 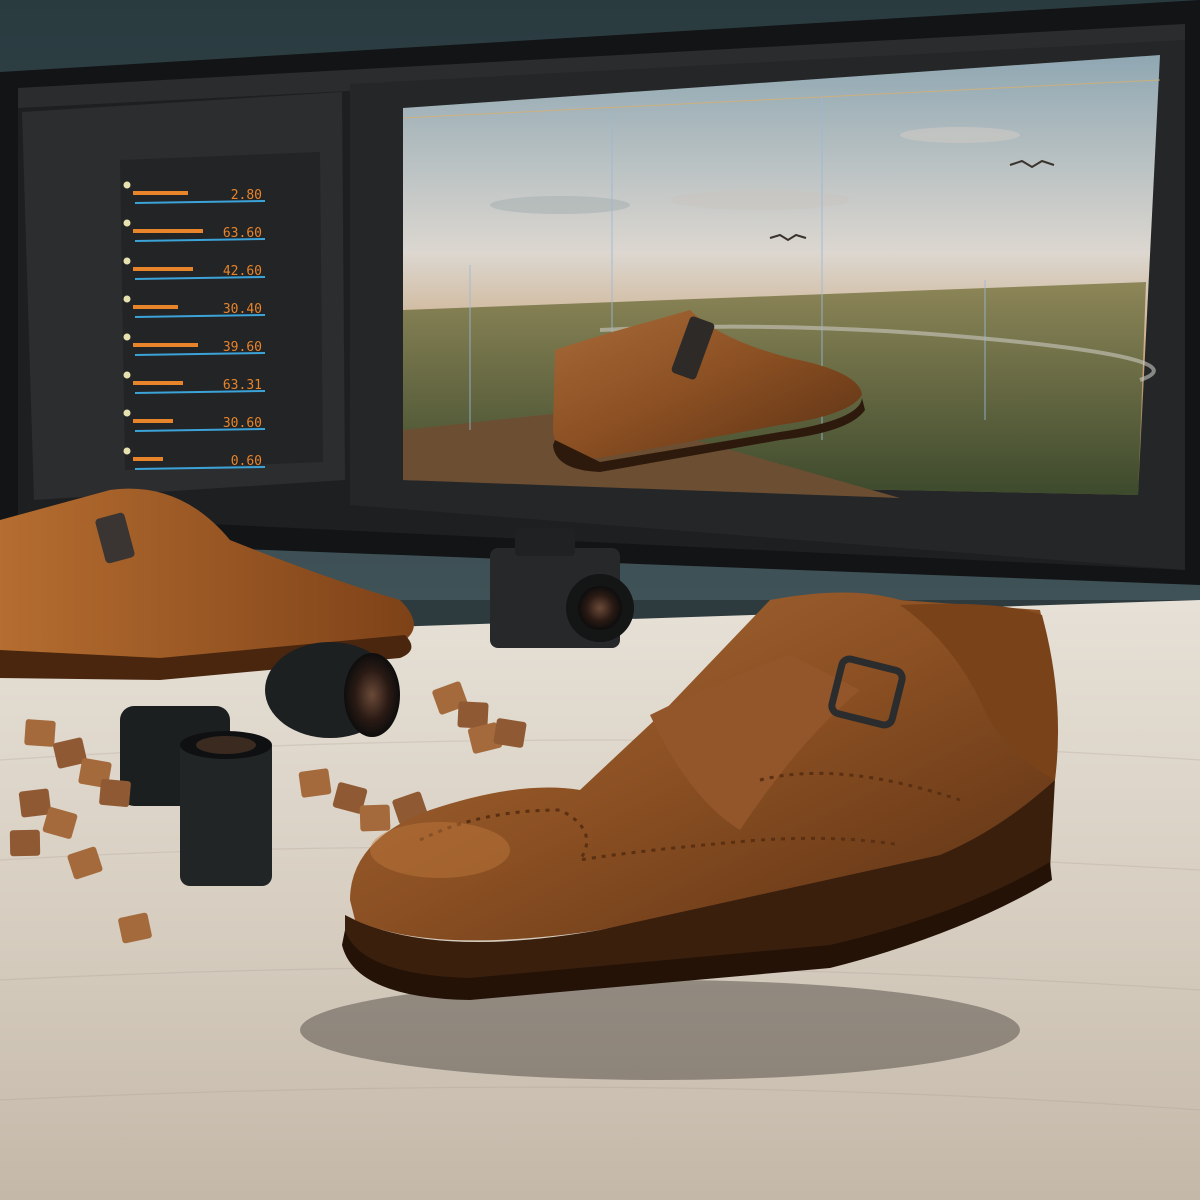 What do you see at coordinates (242, 271) in the screenshot?
I see `panel-value: 42.60` at bounding box center [242, 271].